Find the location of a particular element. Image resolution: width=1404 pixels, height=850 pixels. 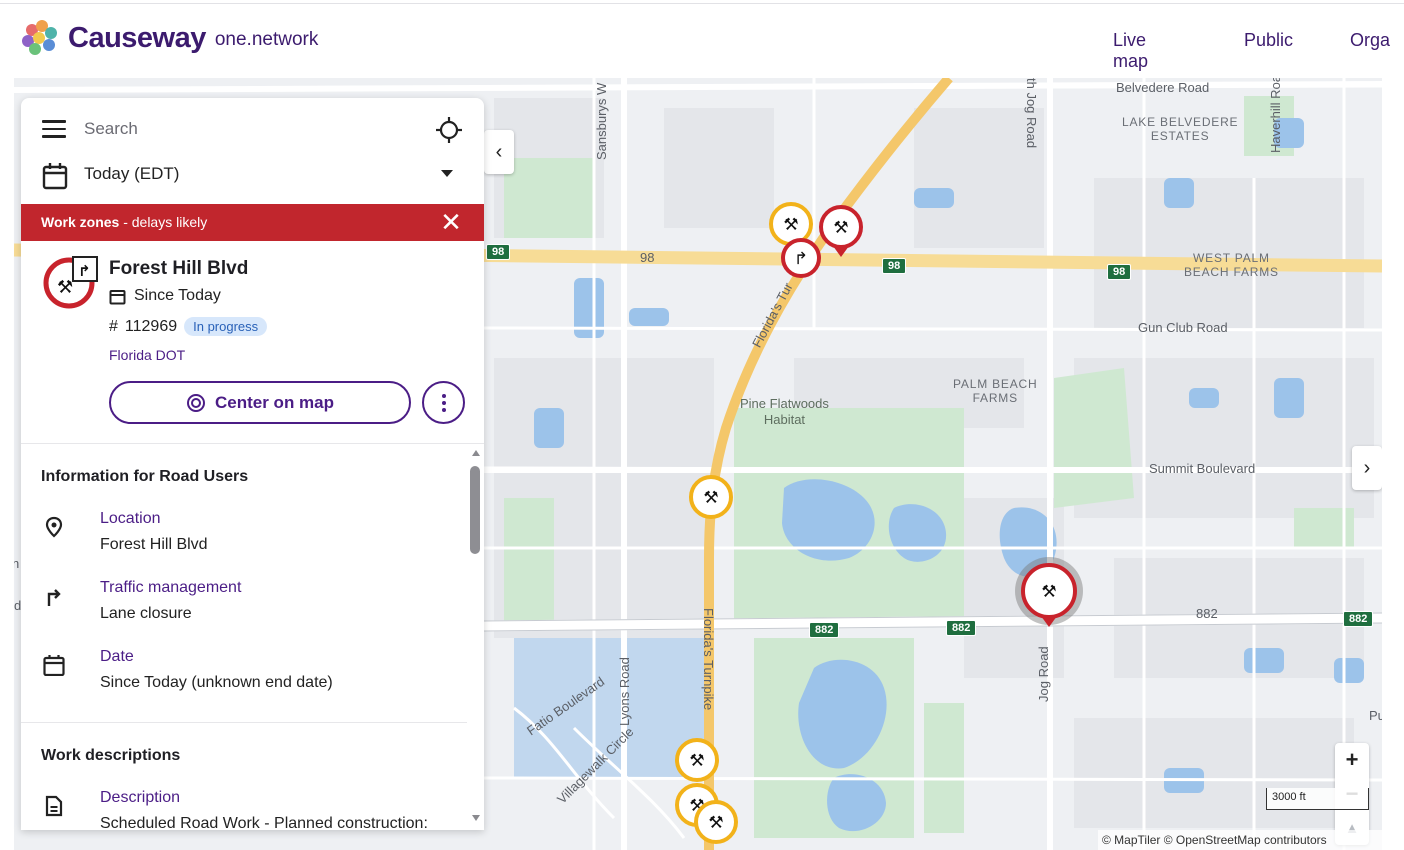

lane-closure-icon: ⚒ is located at coordinates (1049, 591).